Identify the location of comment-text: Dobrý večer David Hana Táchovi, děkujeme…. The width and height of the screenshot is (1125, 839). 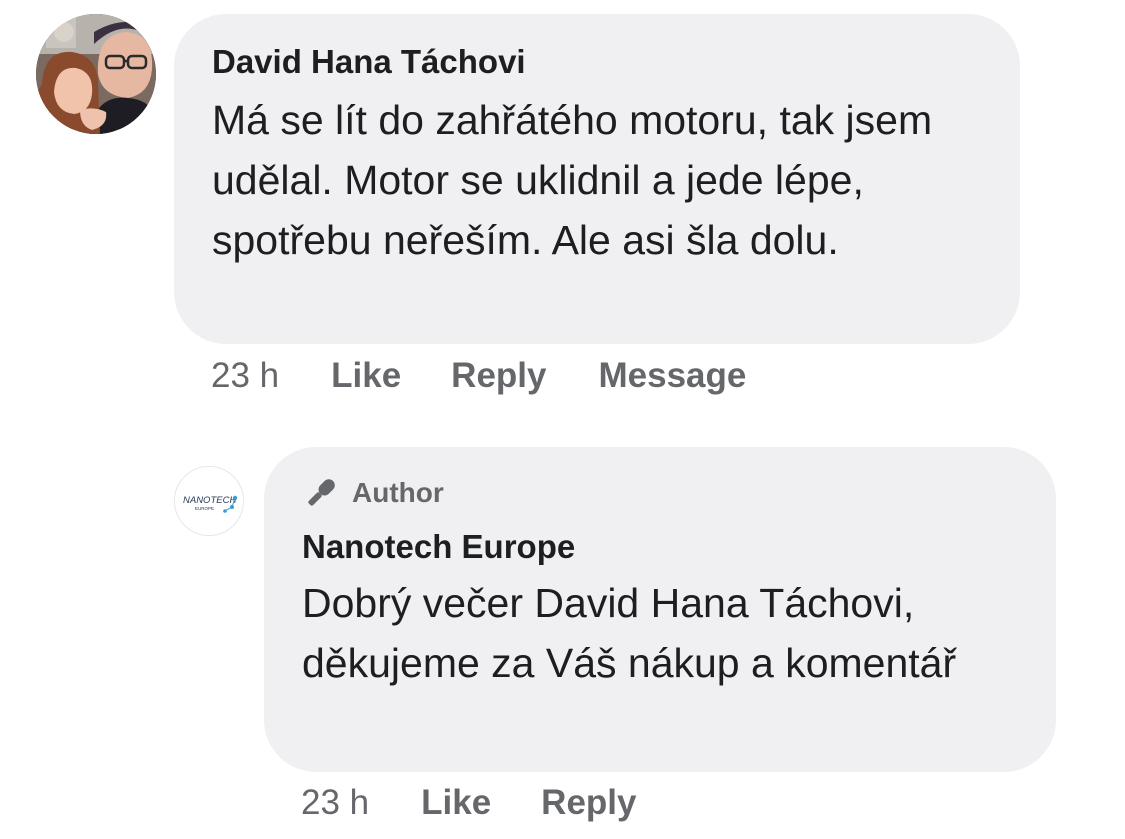
(629, 633).